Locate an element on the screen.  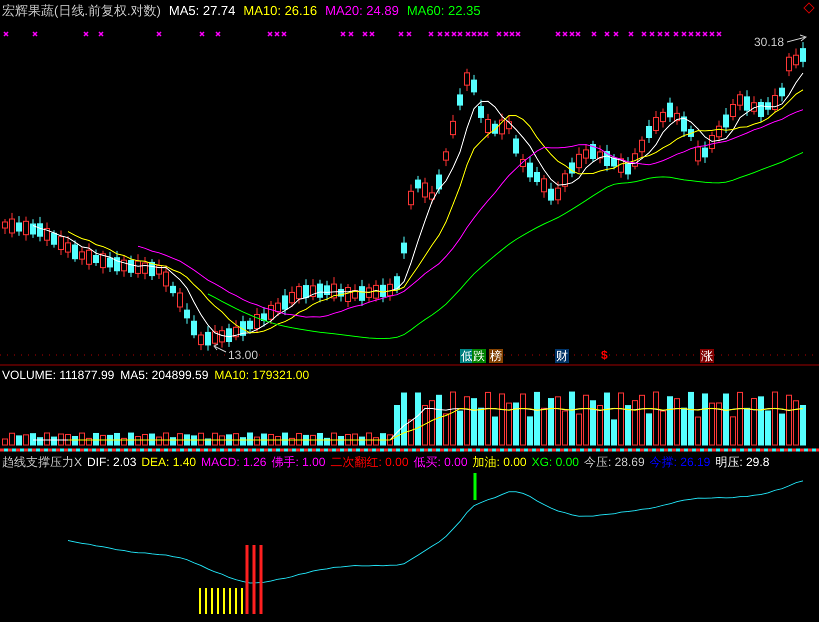
legend-item: 低买: 0.00 is located at coordinates (441, 462).